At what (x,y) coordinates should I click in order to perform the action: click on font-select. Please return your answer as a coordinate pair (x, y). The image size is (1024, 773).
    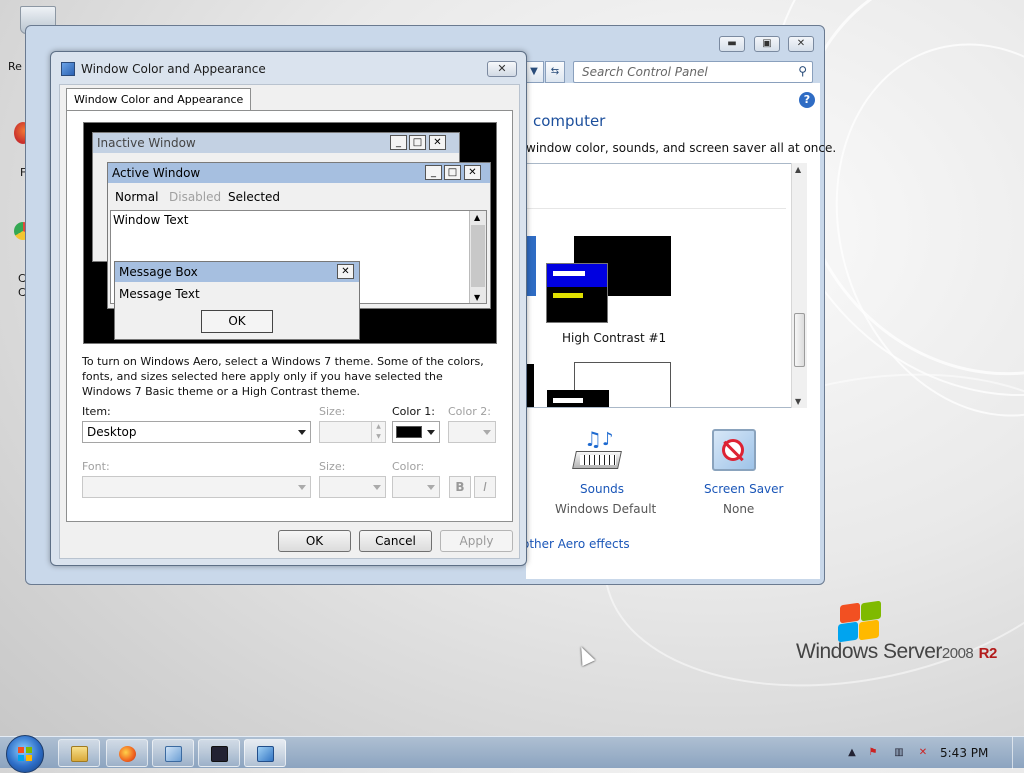
    Looking at the image, I should click on (196, 487).